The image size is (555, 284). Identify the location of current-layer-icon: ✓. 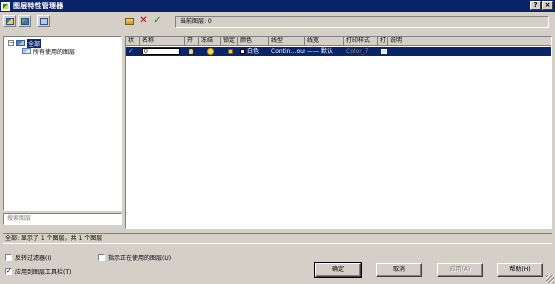
(133, 51).